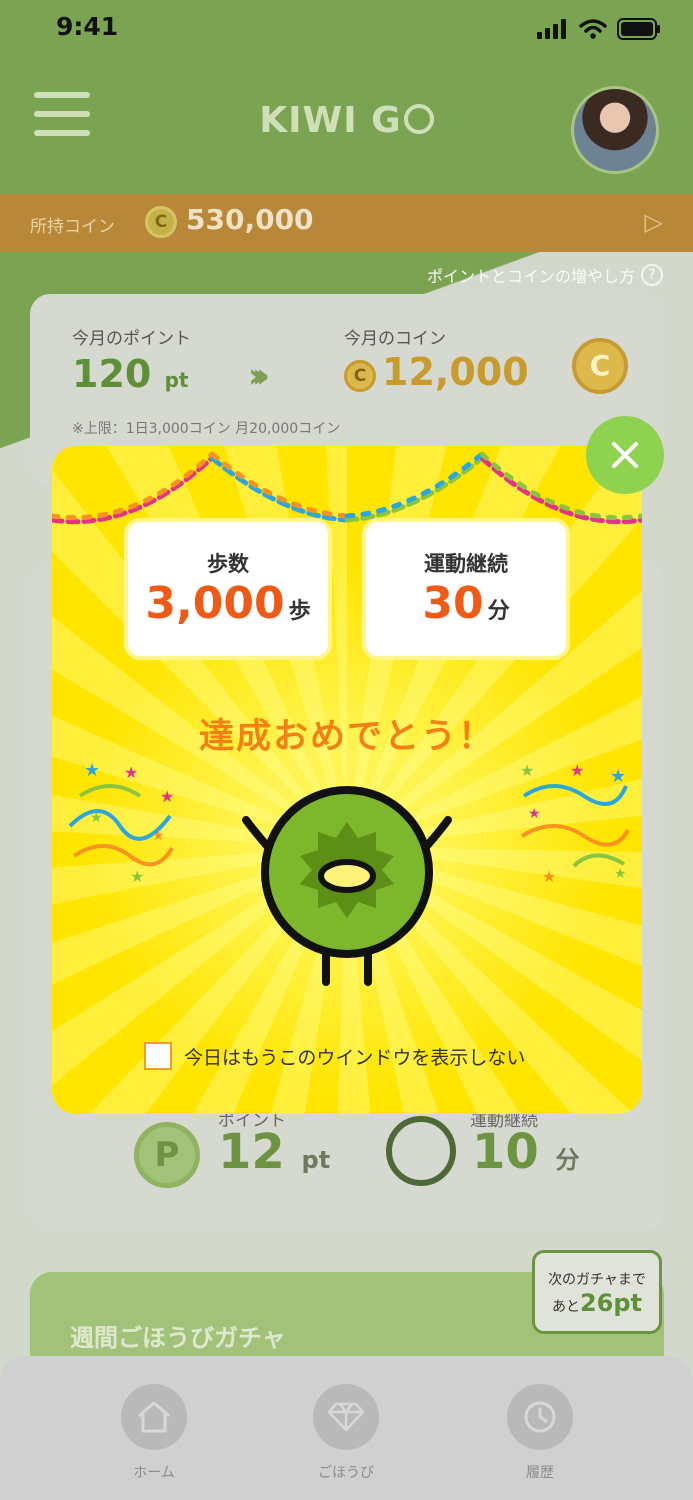  What do you see at coordinates (121, 823) in the screenshot?
I see `confetti-left-icon: ★ ★ ★ ★ ★ ★` at bounding box center [121, 823].